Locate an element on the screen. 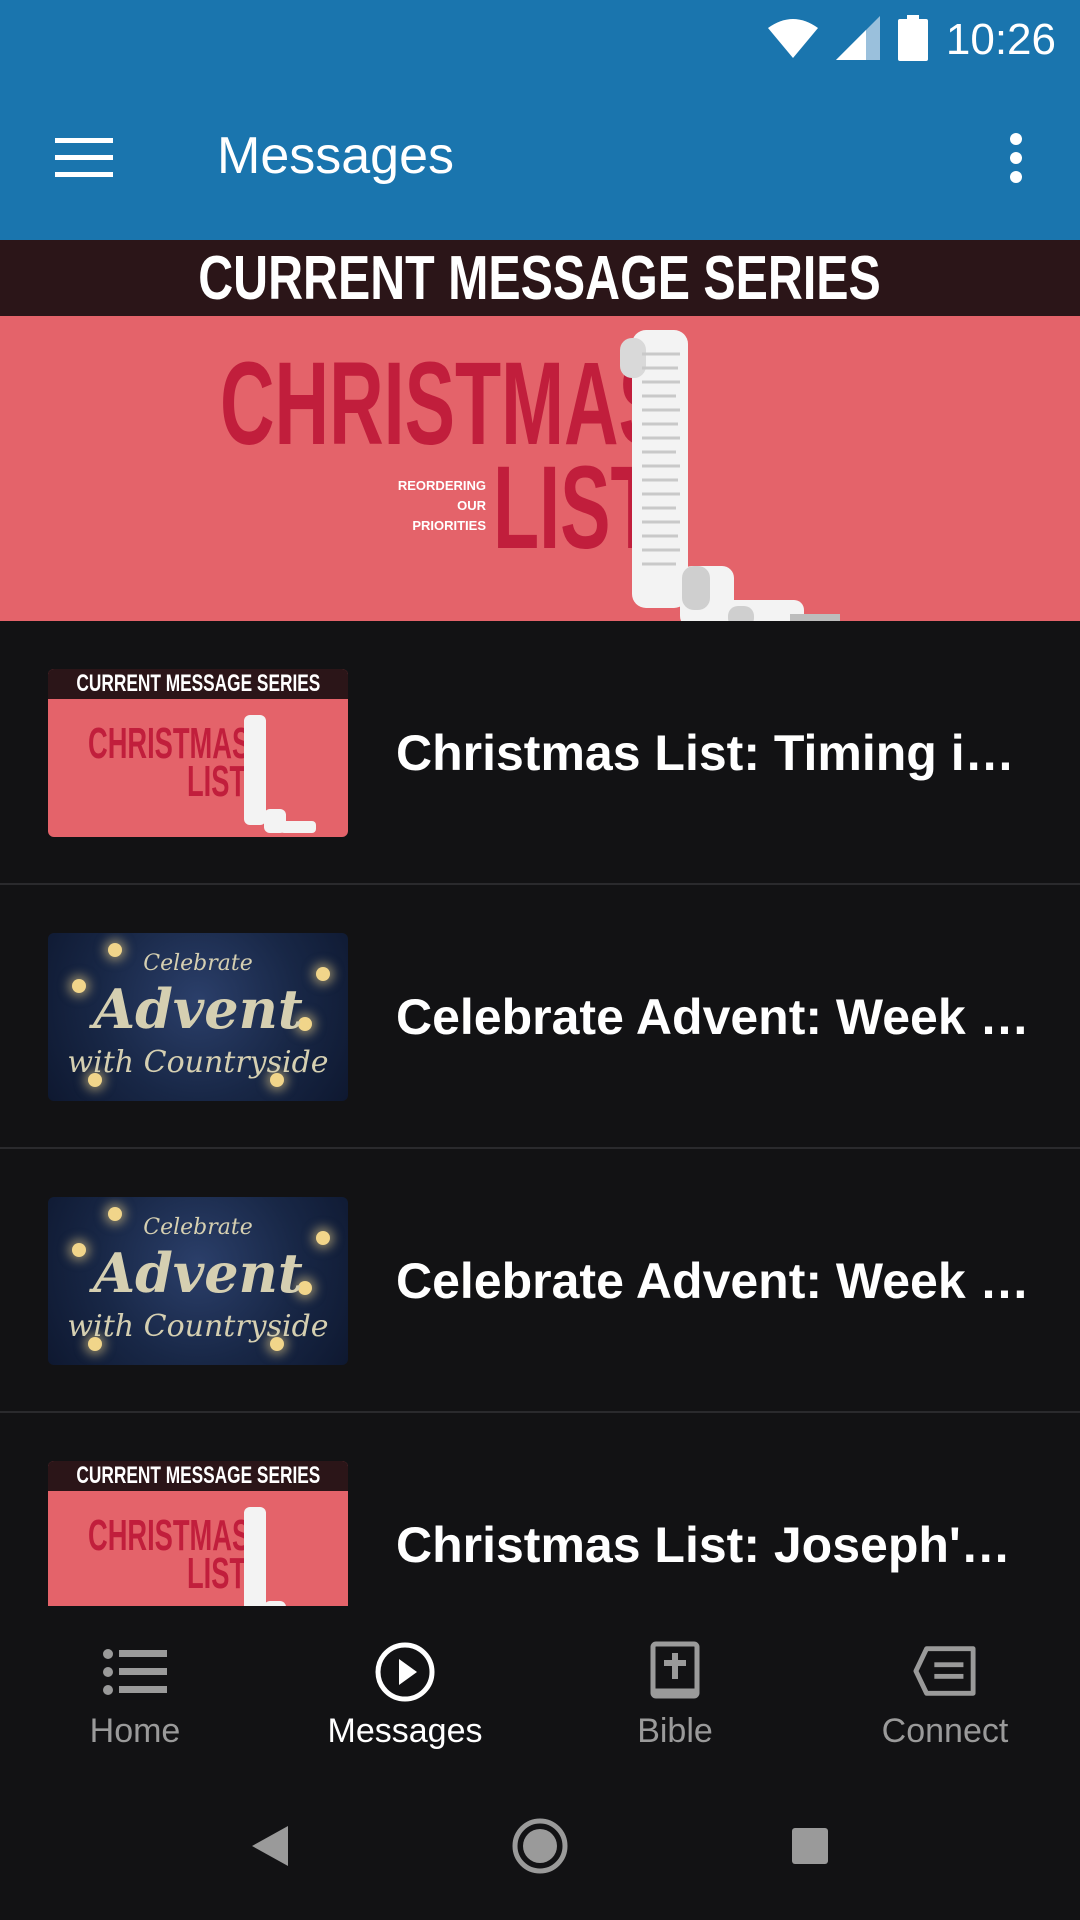  home-button is located at coordinates (540, 1848).